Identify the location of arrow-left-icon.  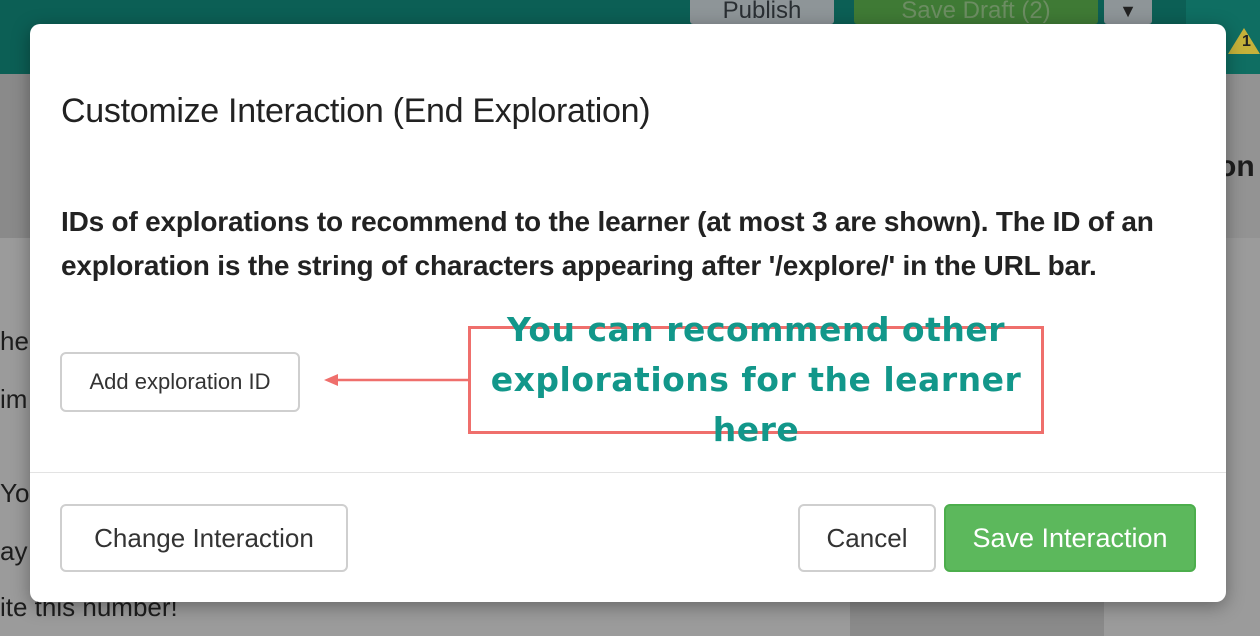
(396, 380).